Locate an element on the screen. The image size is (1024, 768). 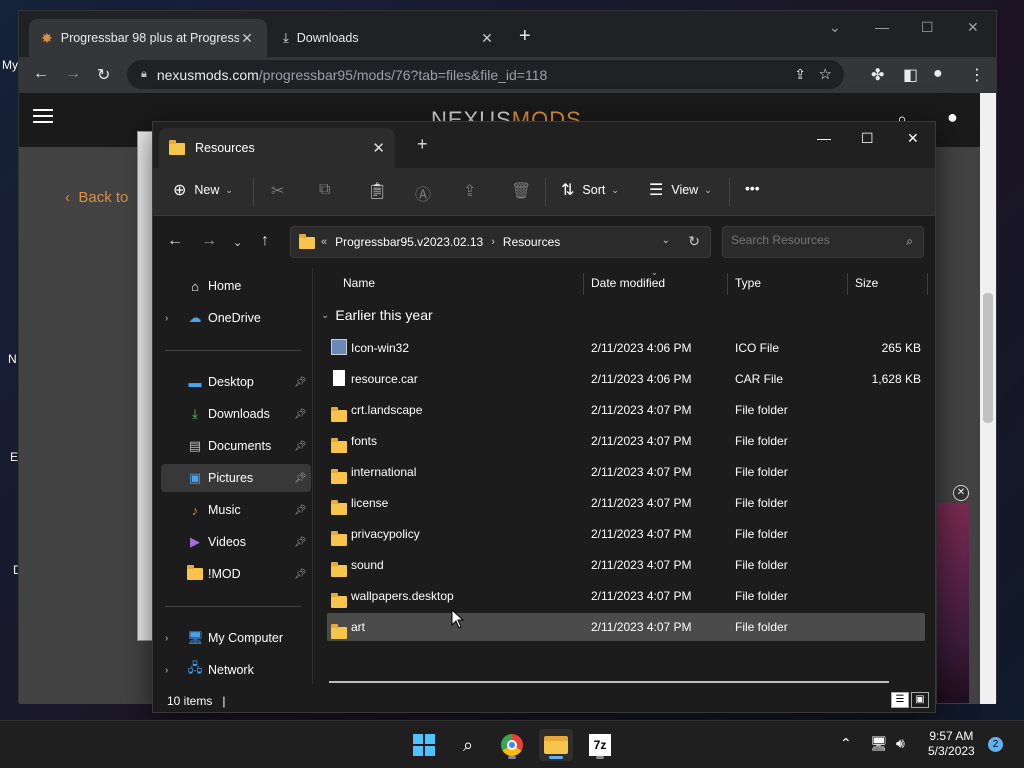
taskbar-search-button: ⌕ is located at coordinates (468, 745).